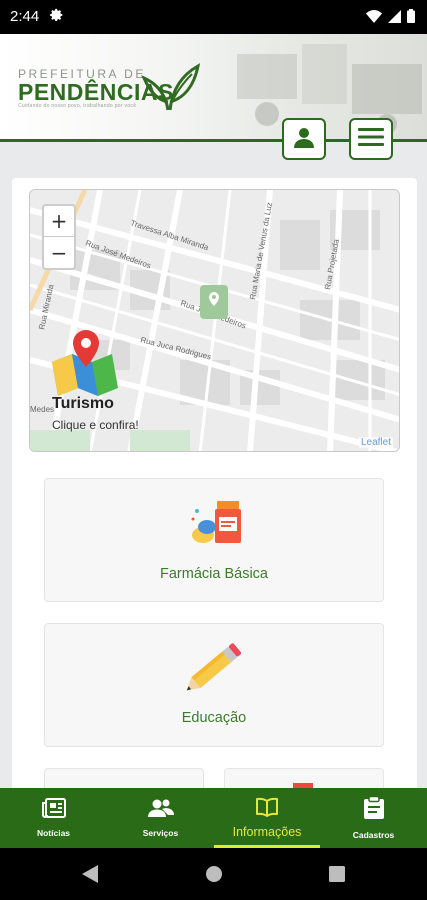 The image size is (427, 900). I want to click on leaf-logo-icon, so click(170, 89).